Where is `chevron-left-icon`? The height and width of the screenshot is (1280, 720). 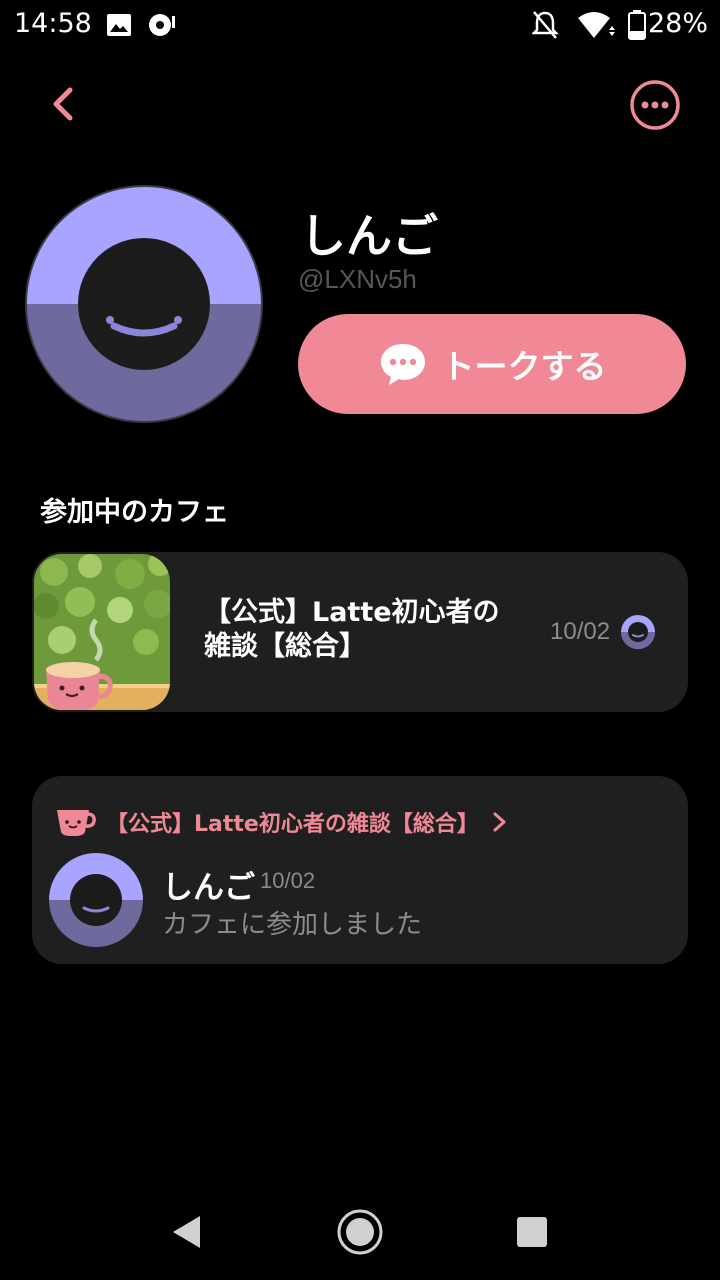 chevron-left-icon is located at coordinates (63, 104).